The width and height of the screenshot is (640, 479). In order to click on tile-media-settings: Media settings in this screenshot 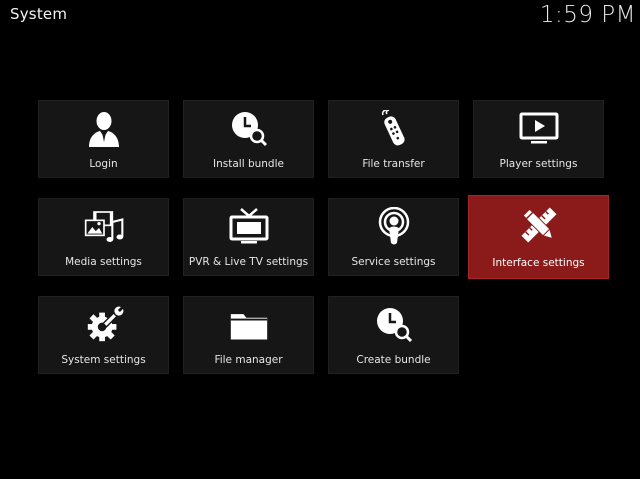, I will do `click(103, 237)`.